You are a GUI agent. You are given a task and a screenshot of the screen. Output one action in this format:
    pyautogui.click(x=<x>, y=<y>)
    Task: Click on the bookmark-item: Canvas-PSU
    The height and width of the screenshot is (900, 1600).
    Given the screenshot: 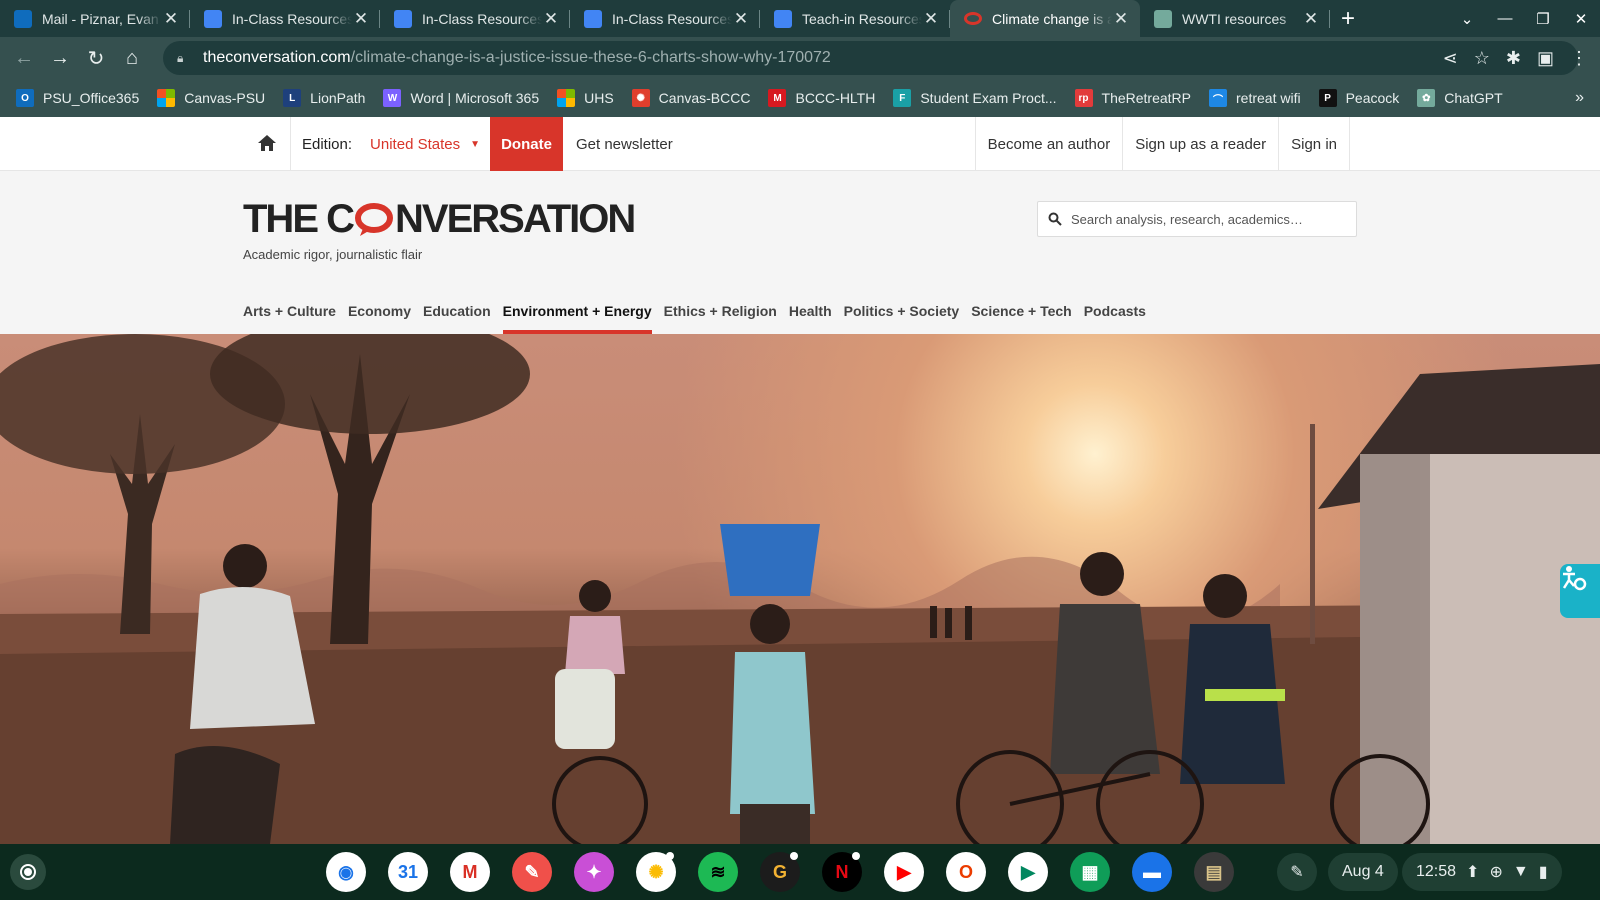 What is the action you would take?
    pyautogui.click(x=211, y=98)
    